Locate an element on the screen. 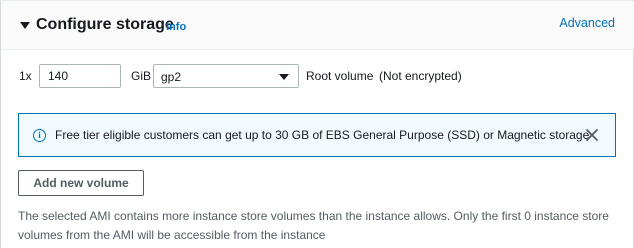 The width and height of the screenshot is (634, 248). info-circle-icon: i is located at coordinates (39, 135).